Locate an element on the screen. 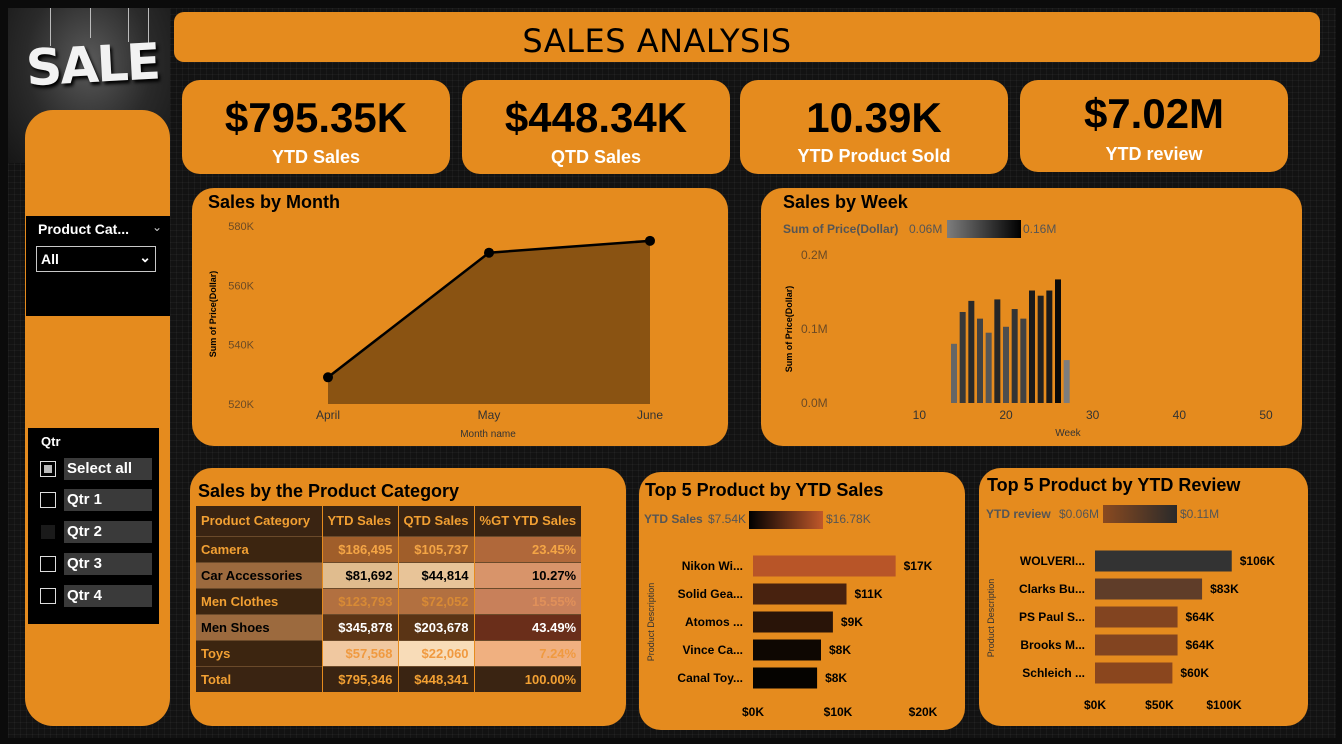 The height and width of the screenshot is (744, 1342). cell-total-qtd: $448,341 is located at coordinates (436, 678).